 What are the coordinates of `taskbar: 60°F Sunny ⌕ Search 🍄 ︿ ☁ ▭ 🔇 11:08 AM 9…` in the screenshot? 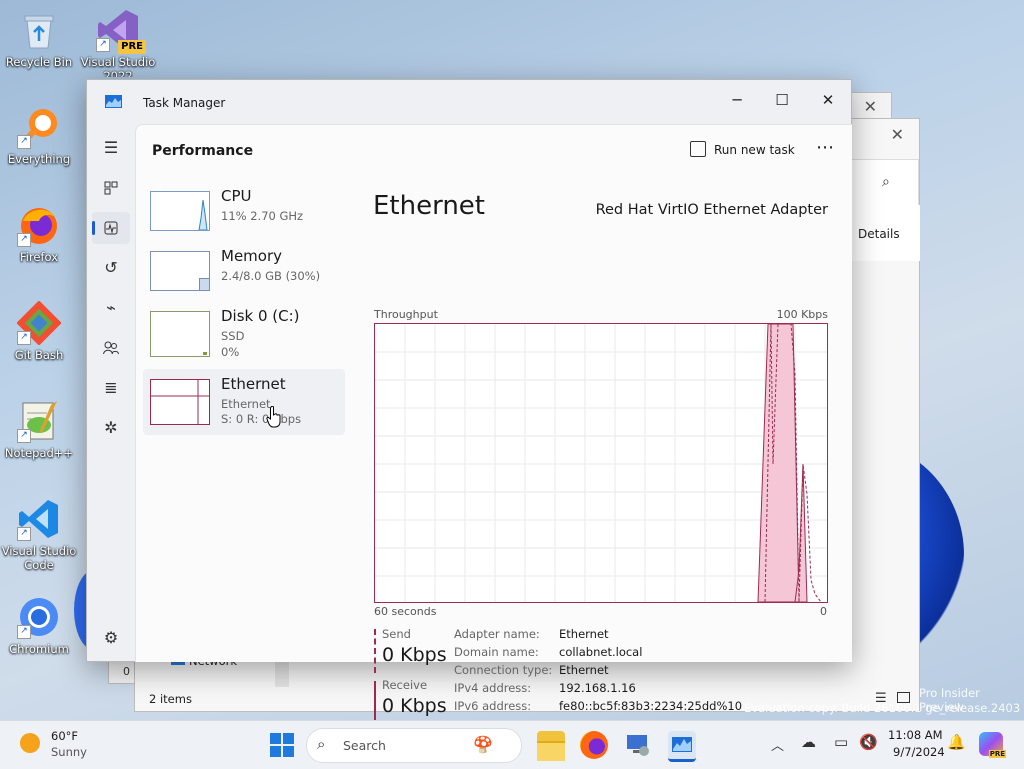 It's located at (512, 744).